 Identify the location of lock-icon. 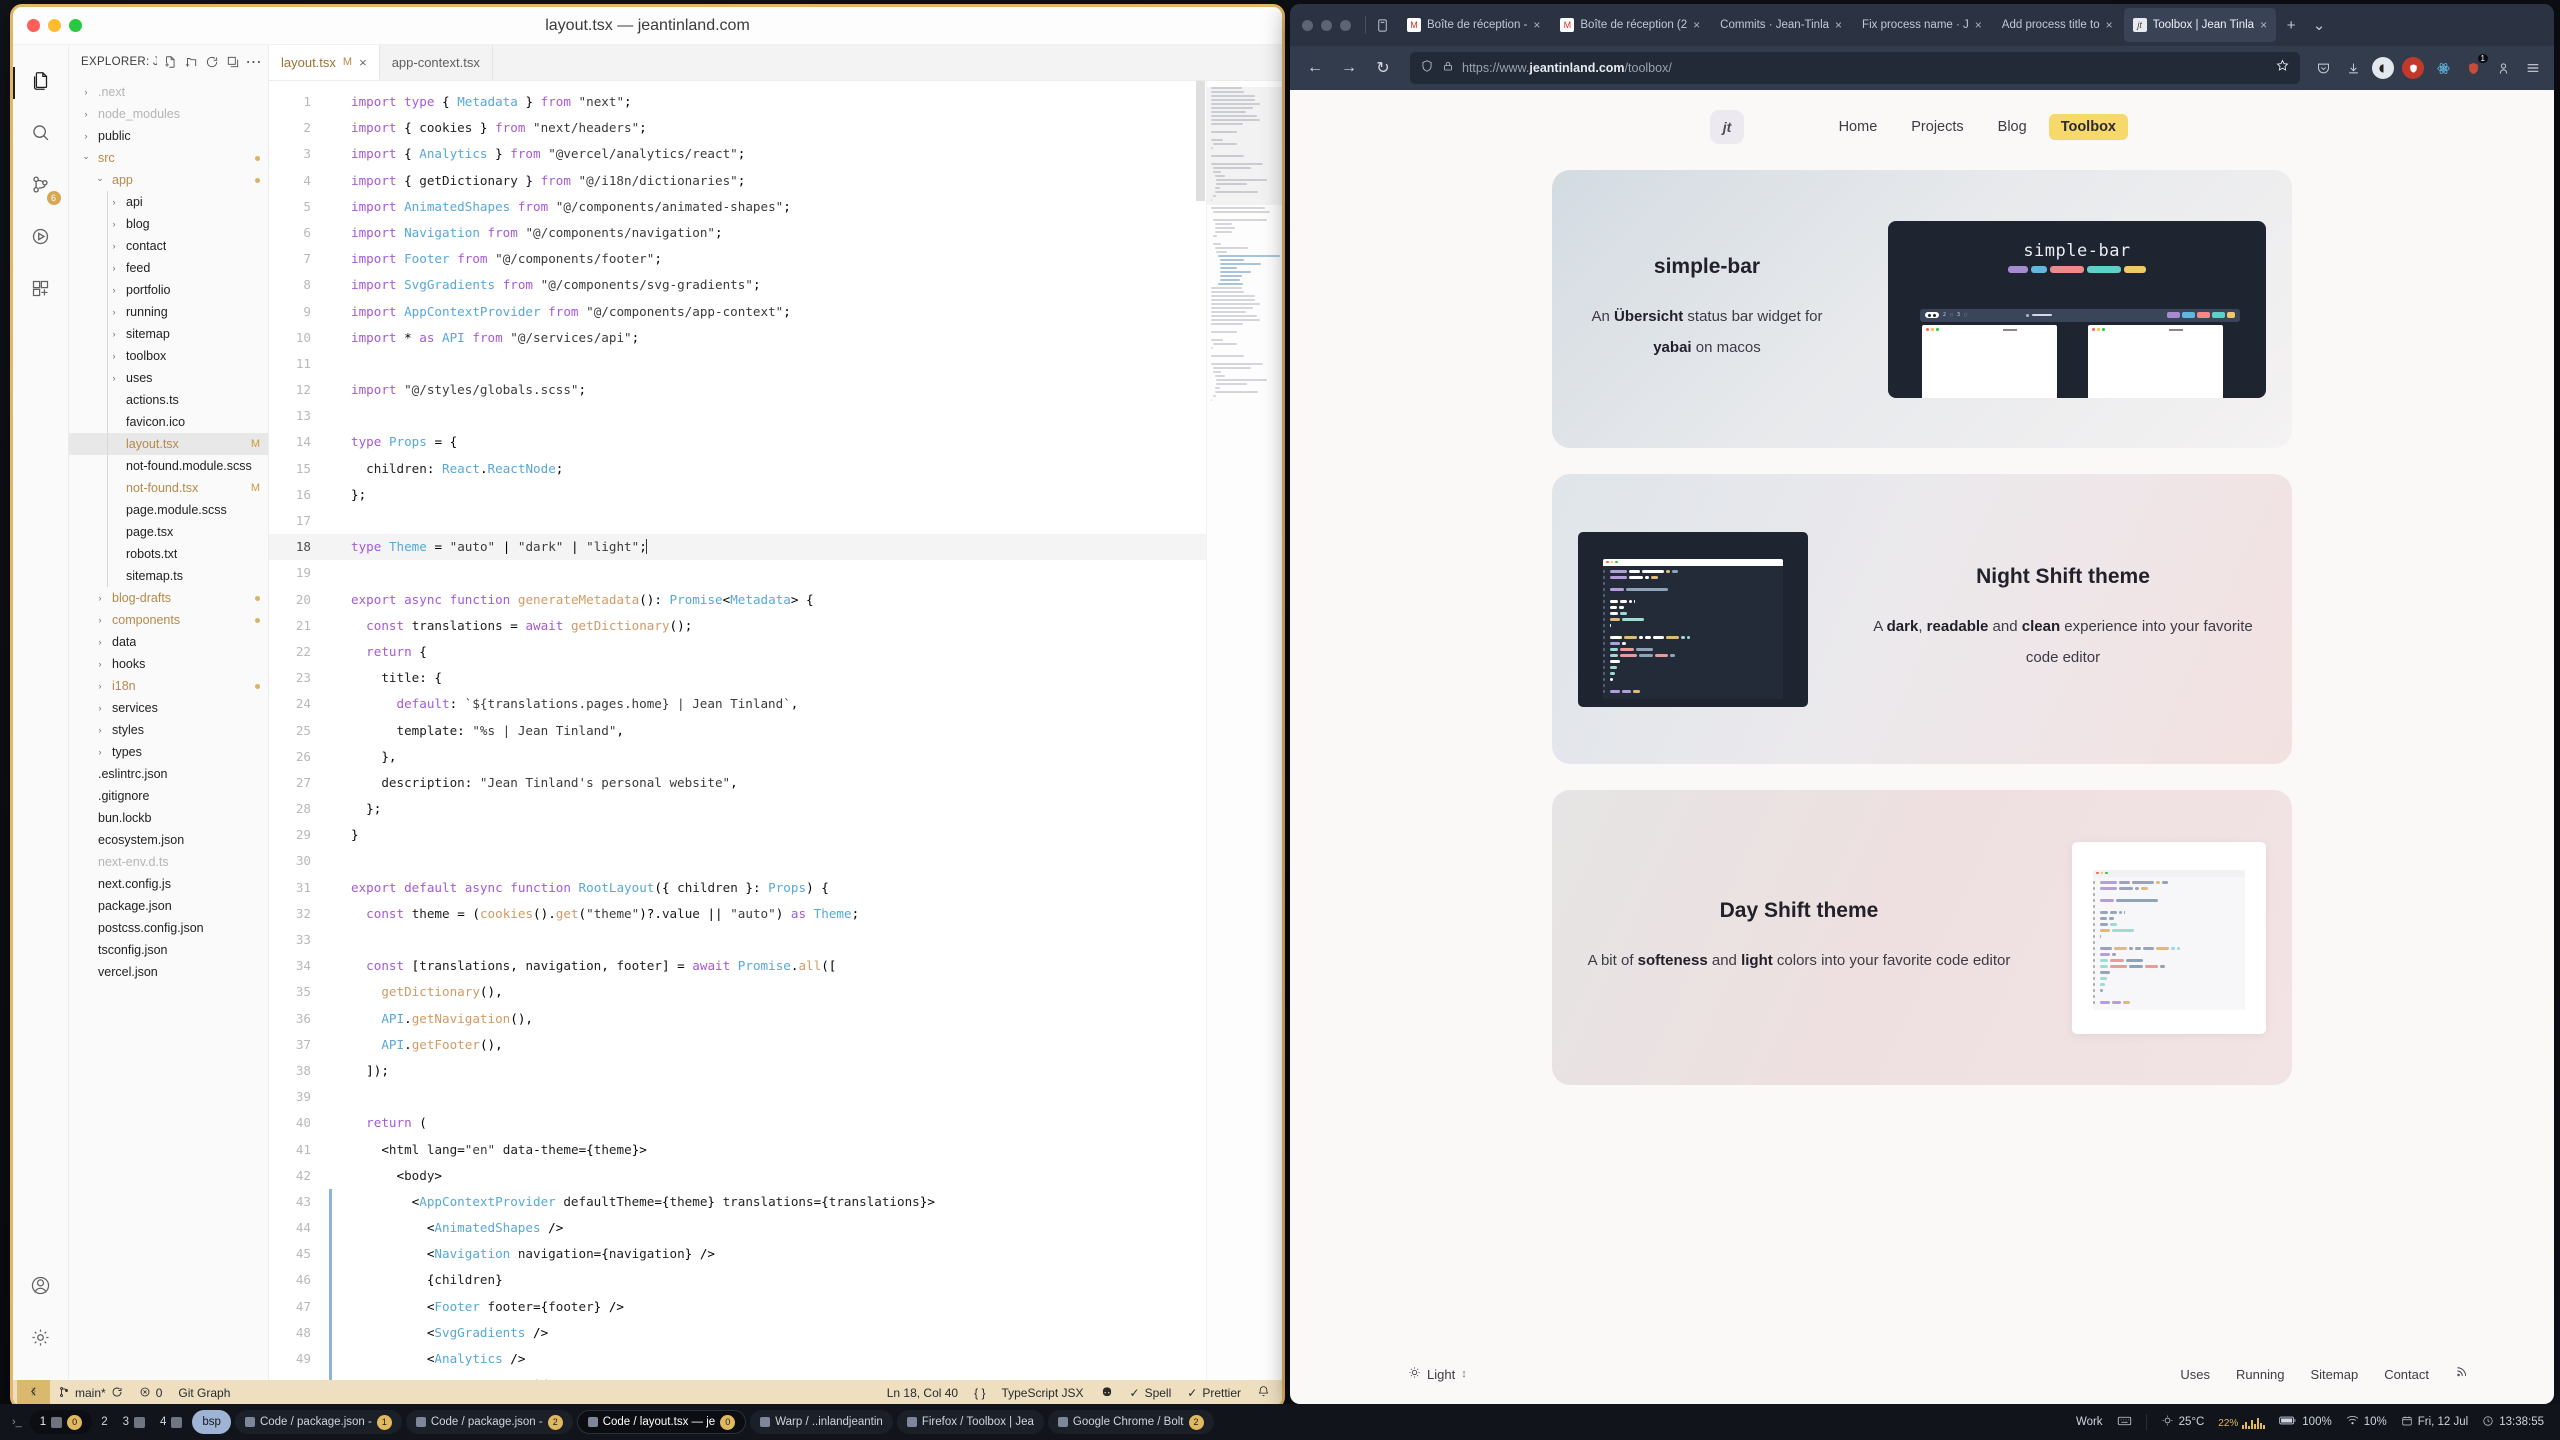
(1448, 68).